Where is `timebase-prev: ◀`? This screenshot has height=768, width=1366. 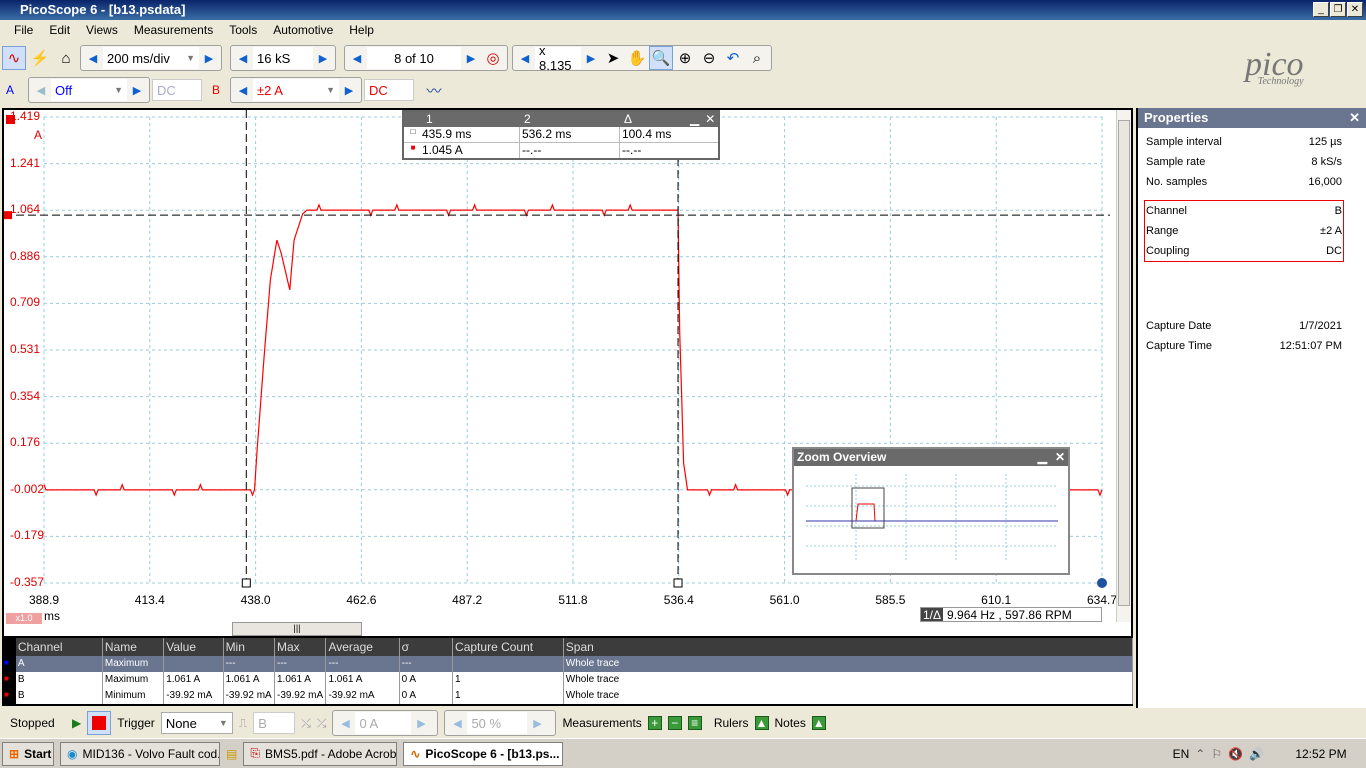
timebase-prev: ◀ is located at coordinates (93, 58).